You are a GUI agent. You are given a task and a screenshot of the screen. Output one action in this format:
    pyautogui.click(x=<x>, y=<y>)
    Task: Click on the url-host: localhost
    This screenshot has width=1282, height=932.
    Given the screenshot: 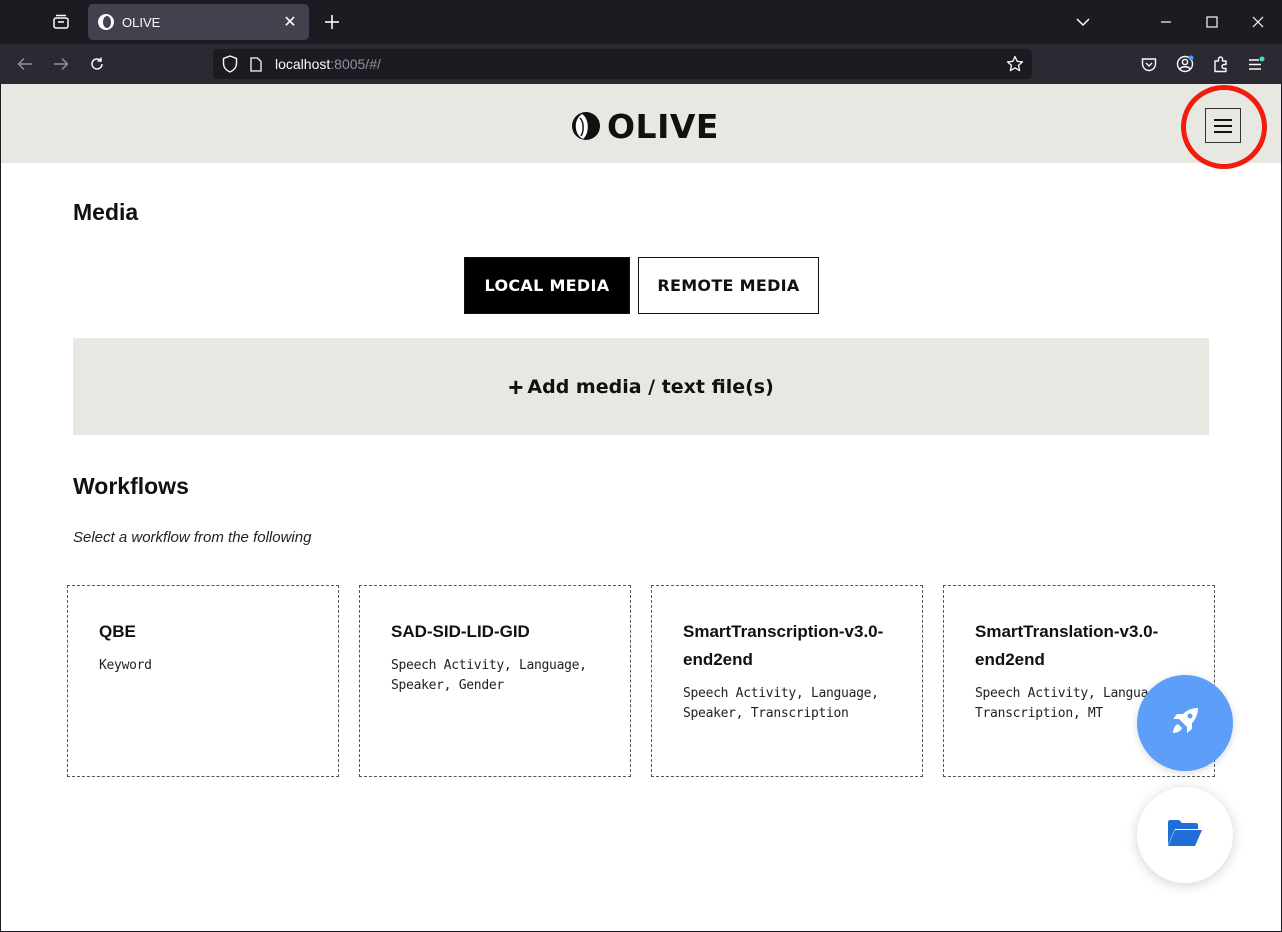 What is the action you would take?
    pyautogui.click(x=303, y=64)
    